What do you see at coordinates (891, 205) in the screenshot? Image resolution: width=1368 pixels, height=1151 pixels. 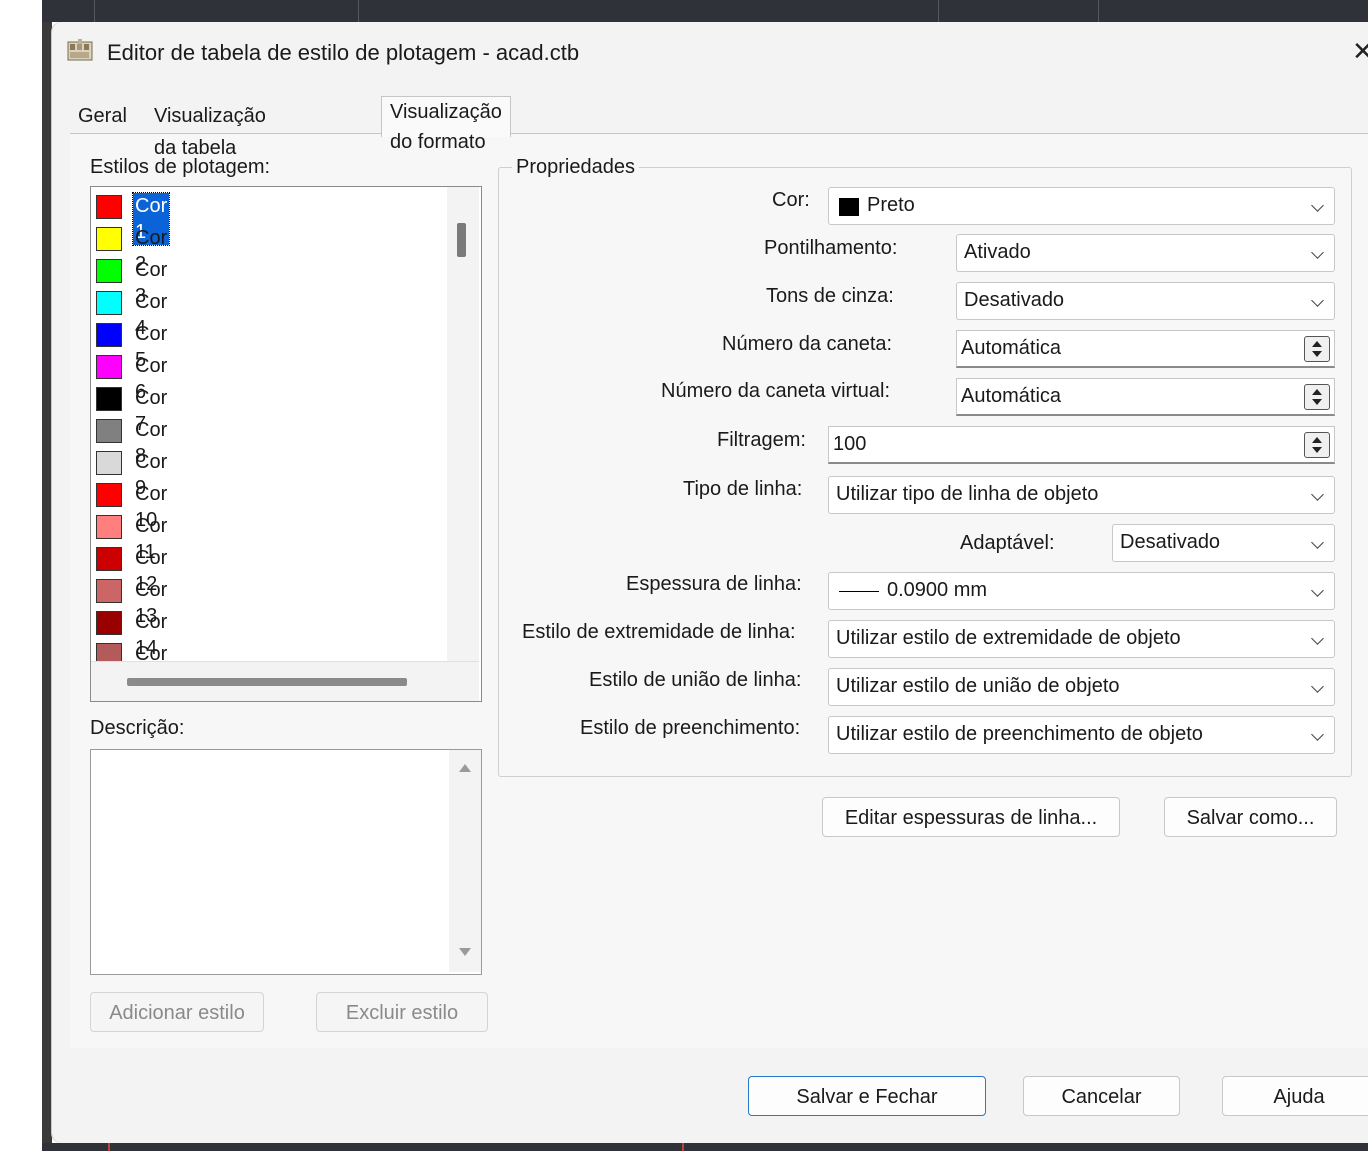 I see `color-value: Preto` at bounding box center [891, 205].